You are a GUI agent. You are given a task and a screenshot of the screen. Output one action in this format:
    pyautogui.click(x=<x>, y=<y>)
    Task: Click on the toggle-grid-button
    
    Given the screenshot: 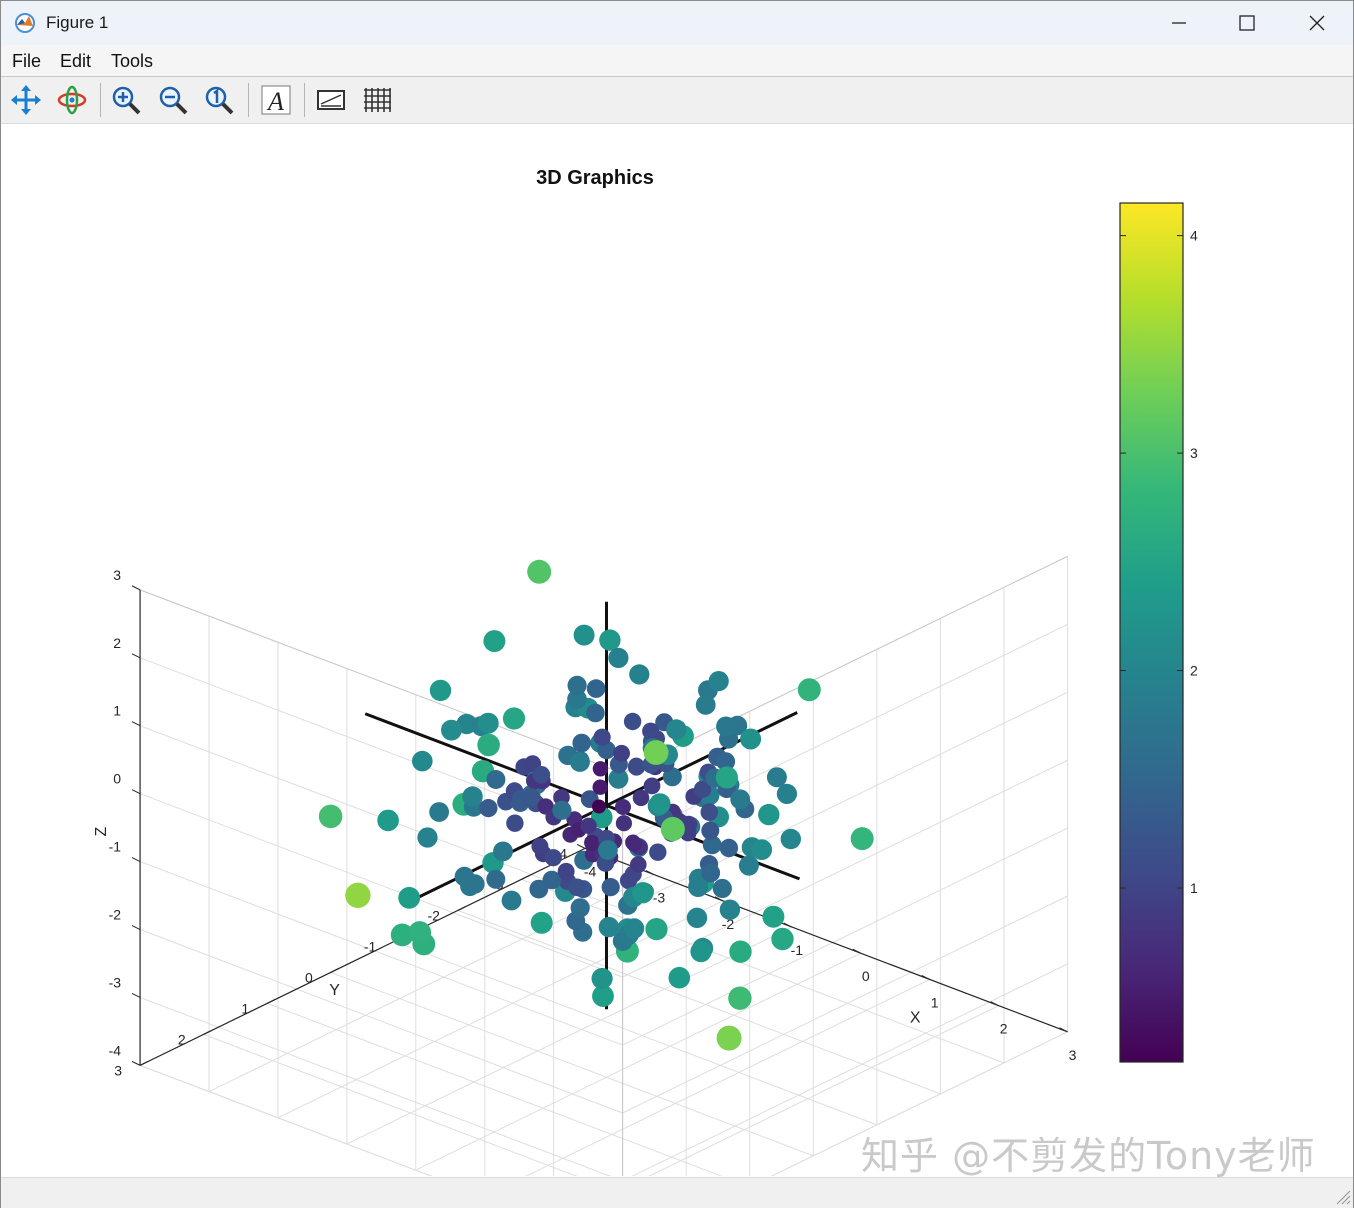 What is the action you would take?
    pyautogui.click(x=377, y=100)
    